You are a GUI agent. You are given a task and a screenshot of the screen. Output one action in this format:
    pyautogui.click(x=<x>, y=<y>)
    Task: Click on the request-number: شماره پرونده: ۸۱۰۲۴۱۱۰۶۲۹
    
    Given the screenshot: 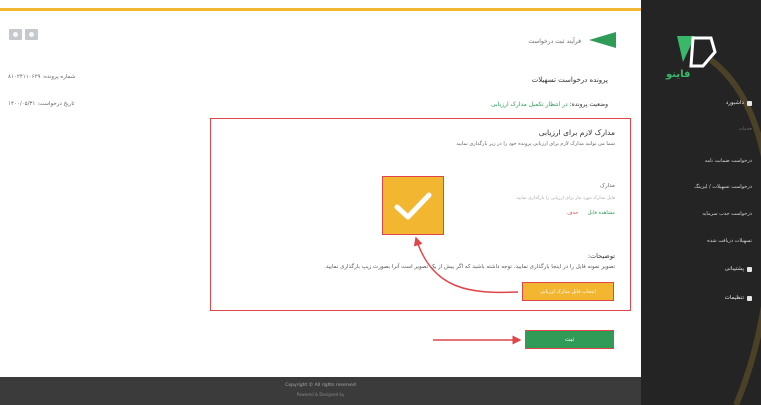 What is the action you would take?
    pyautogui.click(x=42, y=77)
    